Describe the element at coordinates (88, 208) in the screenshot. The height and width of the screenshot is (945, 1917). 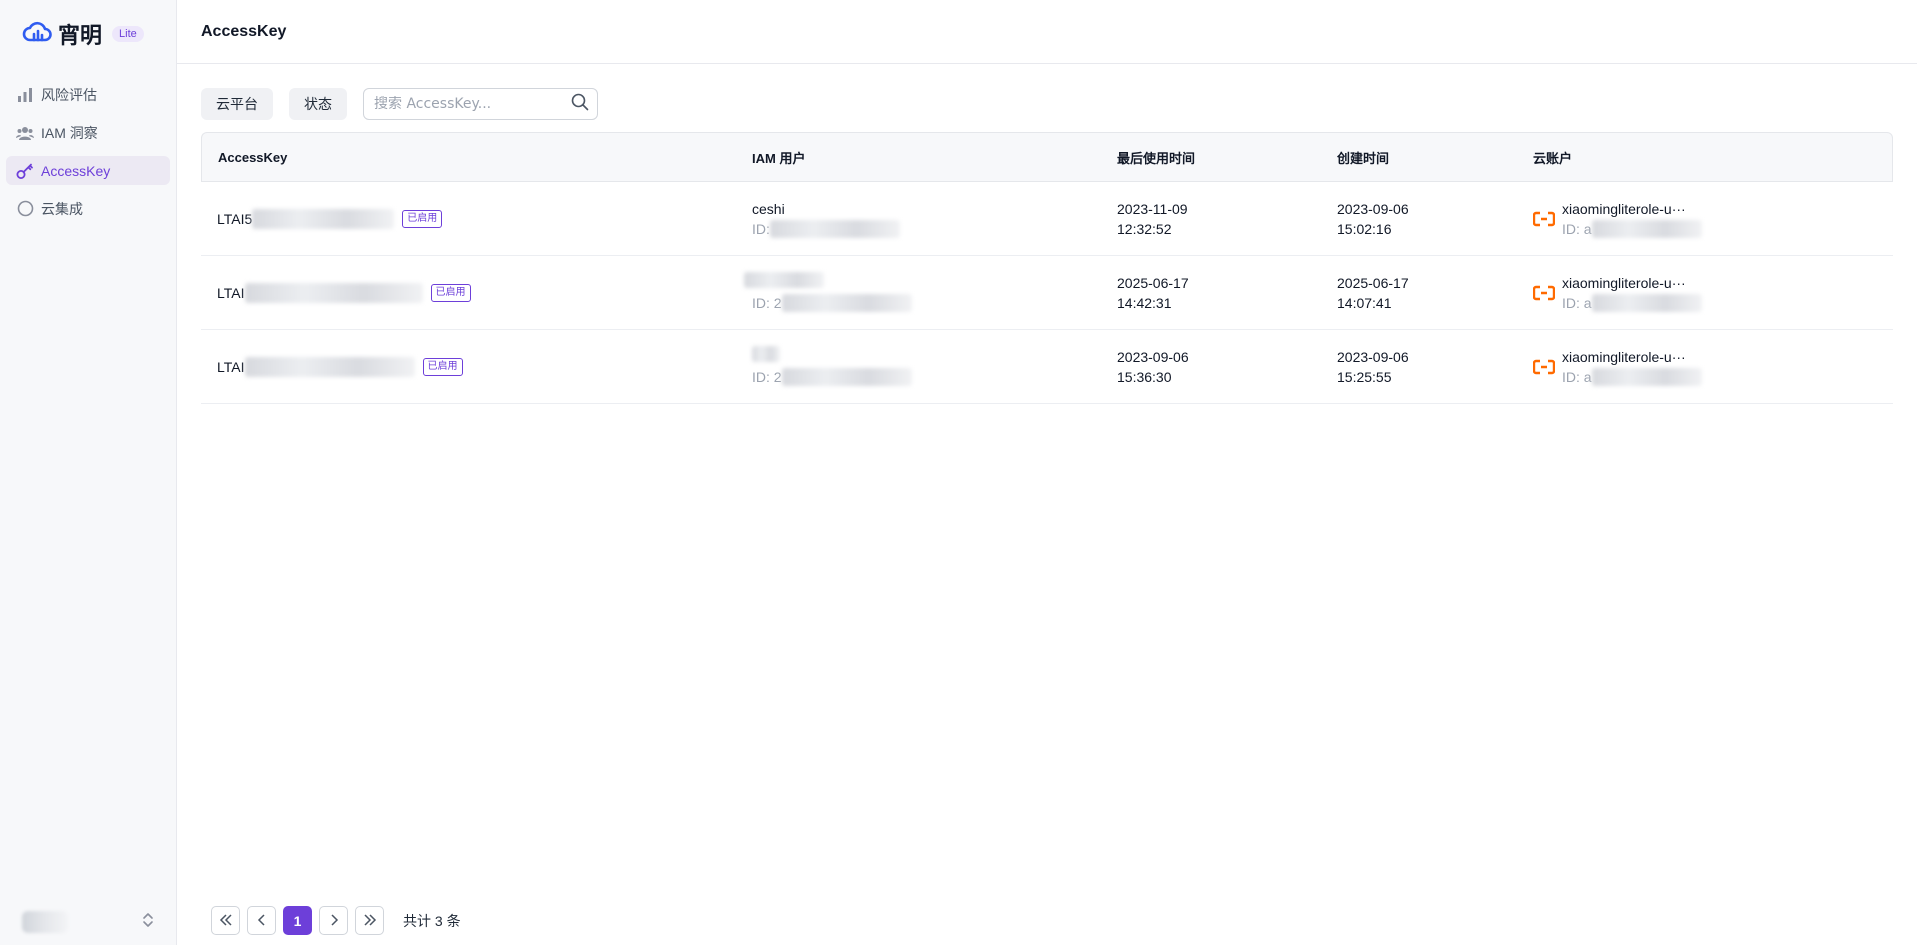
I see `sidebar-item-cloud-integration: 云集成` at that location.